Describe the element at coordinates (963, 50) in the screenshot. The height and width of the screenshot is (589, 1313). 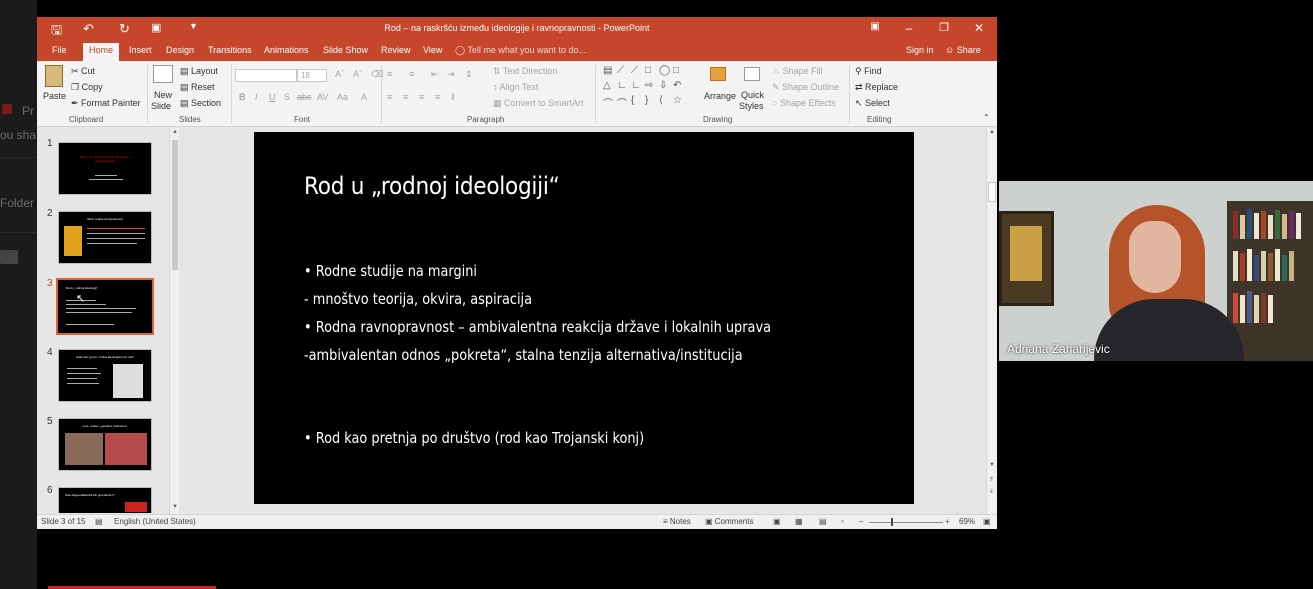
I see `share-button: ☺ Share` at that location.